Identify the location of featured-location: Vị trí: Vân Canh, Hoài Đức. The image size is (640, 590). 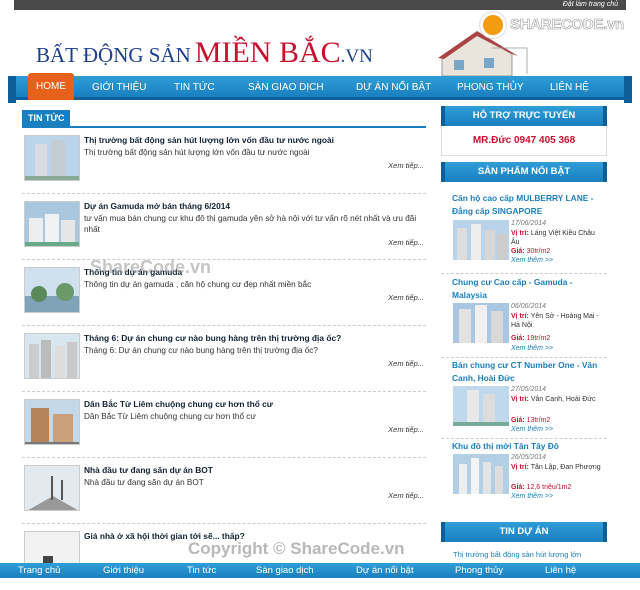
(557, 399).